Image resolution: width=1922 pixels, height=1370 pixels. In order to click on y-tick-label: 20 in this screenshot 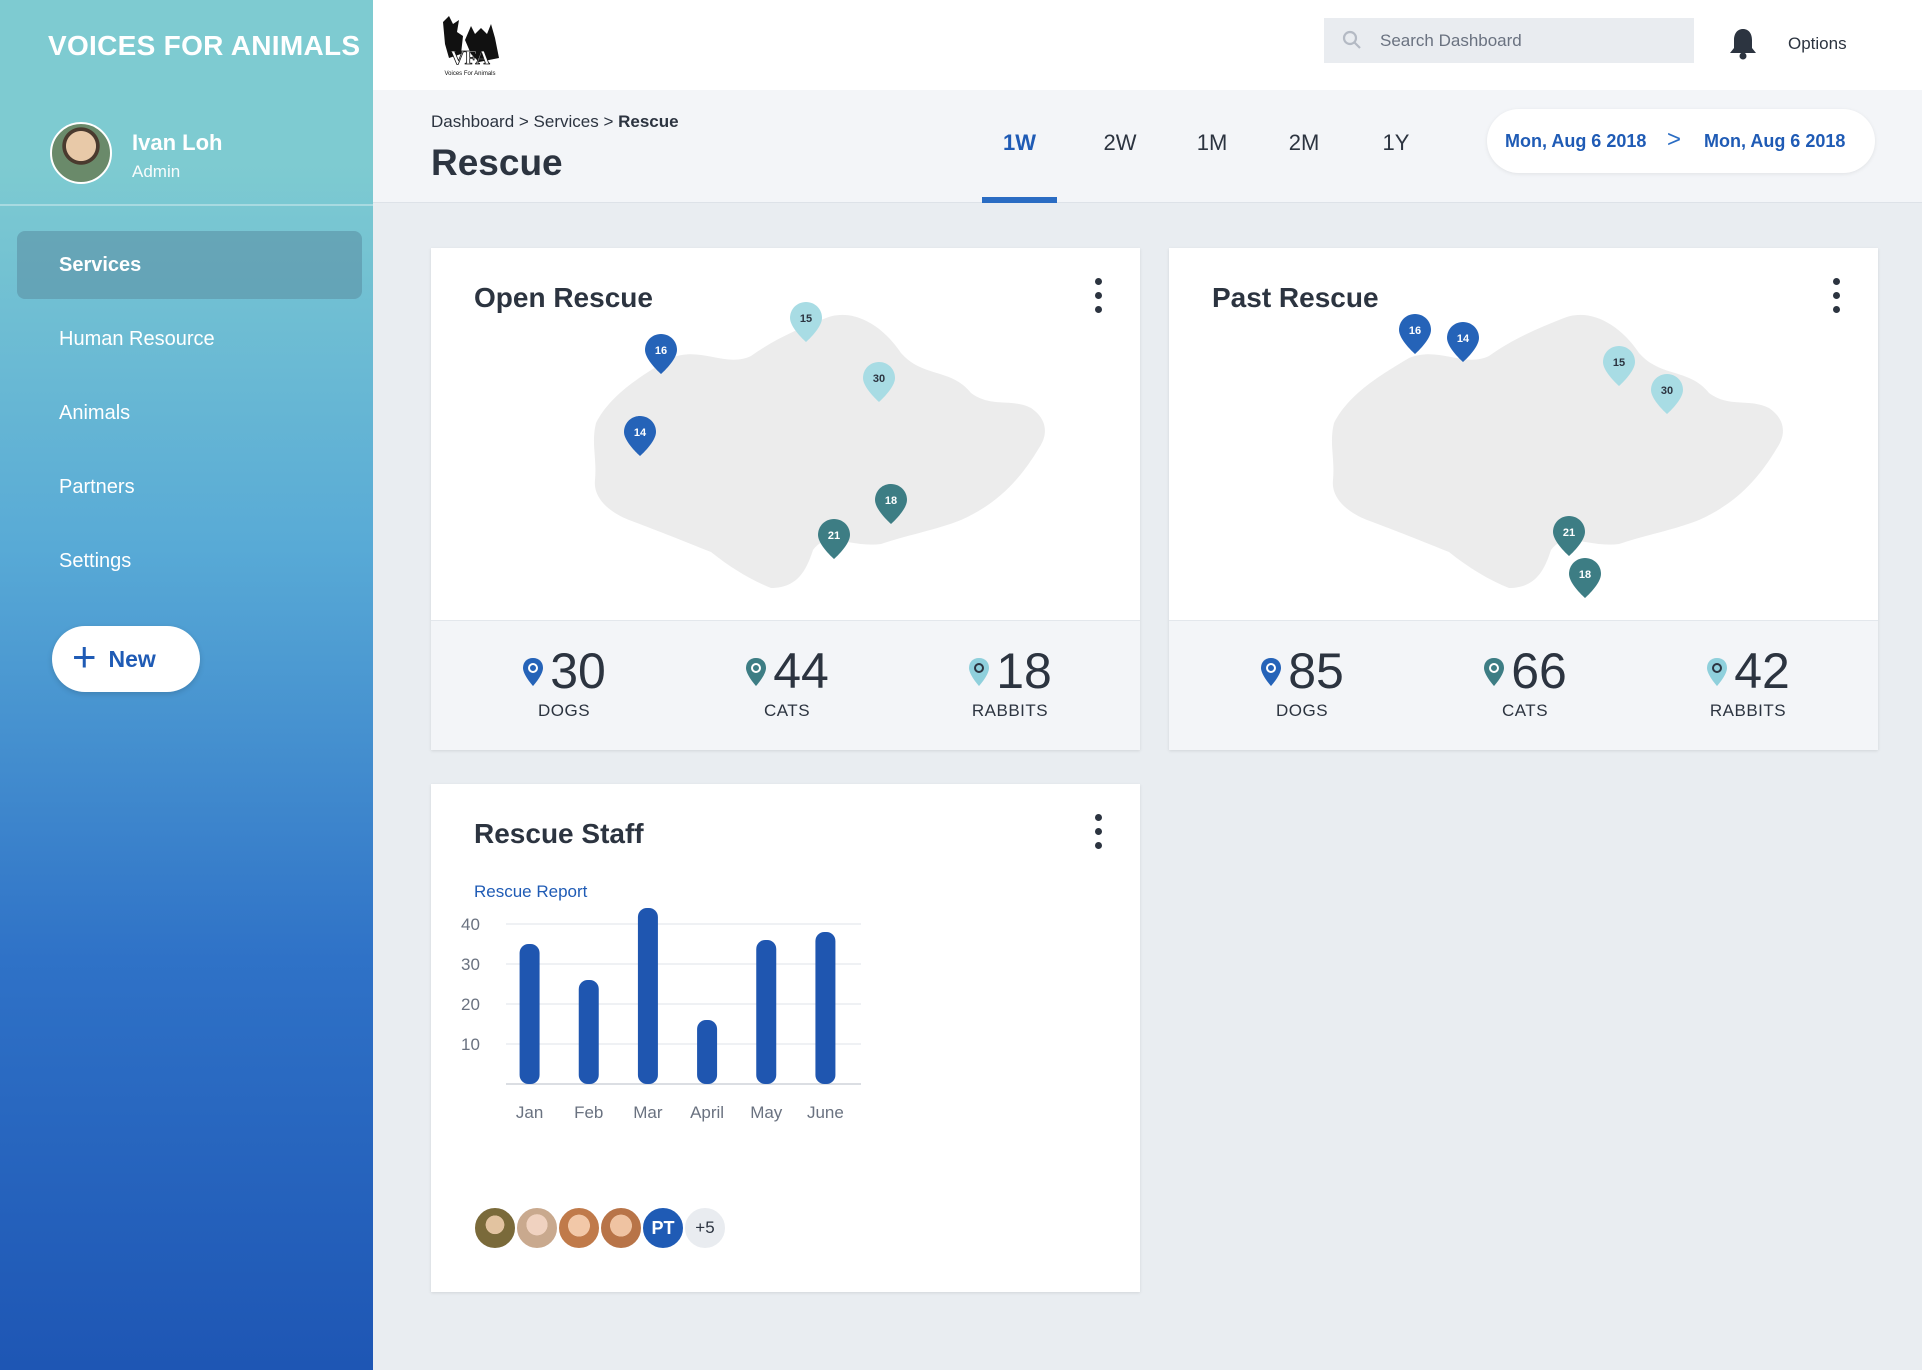, I will do `click(470, 1004)`.